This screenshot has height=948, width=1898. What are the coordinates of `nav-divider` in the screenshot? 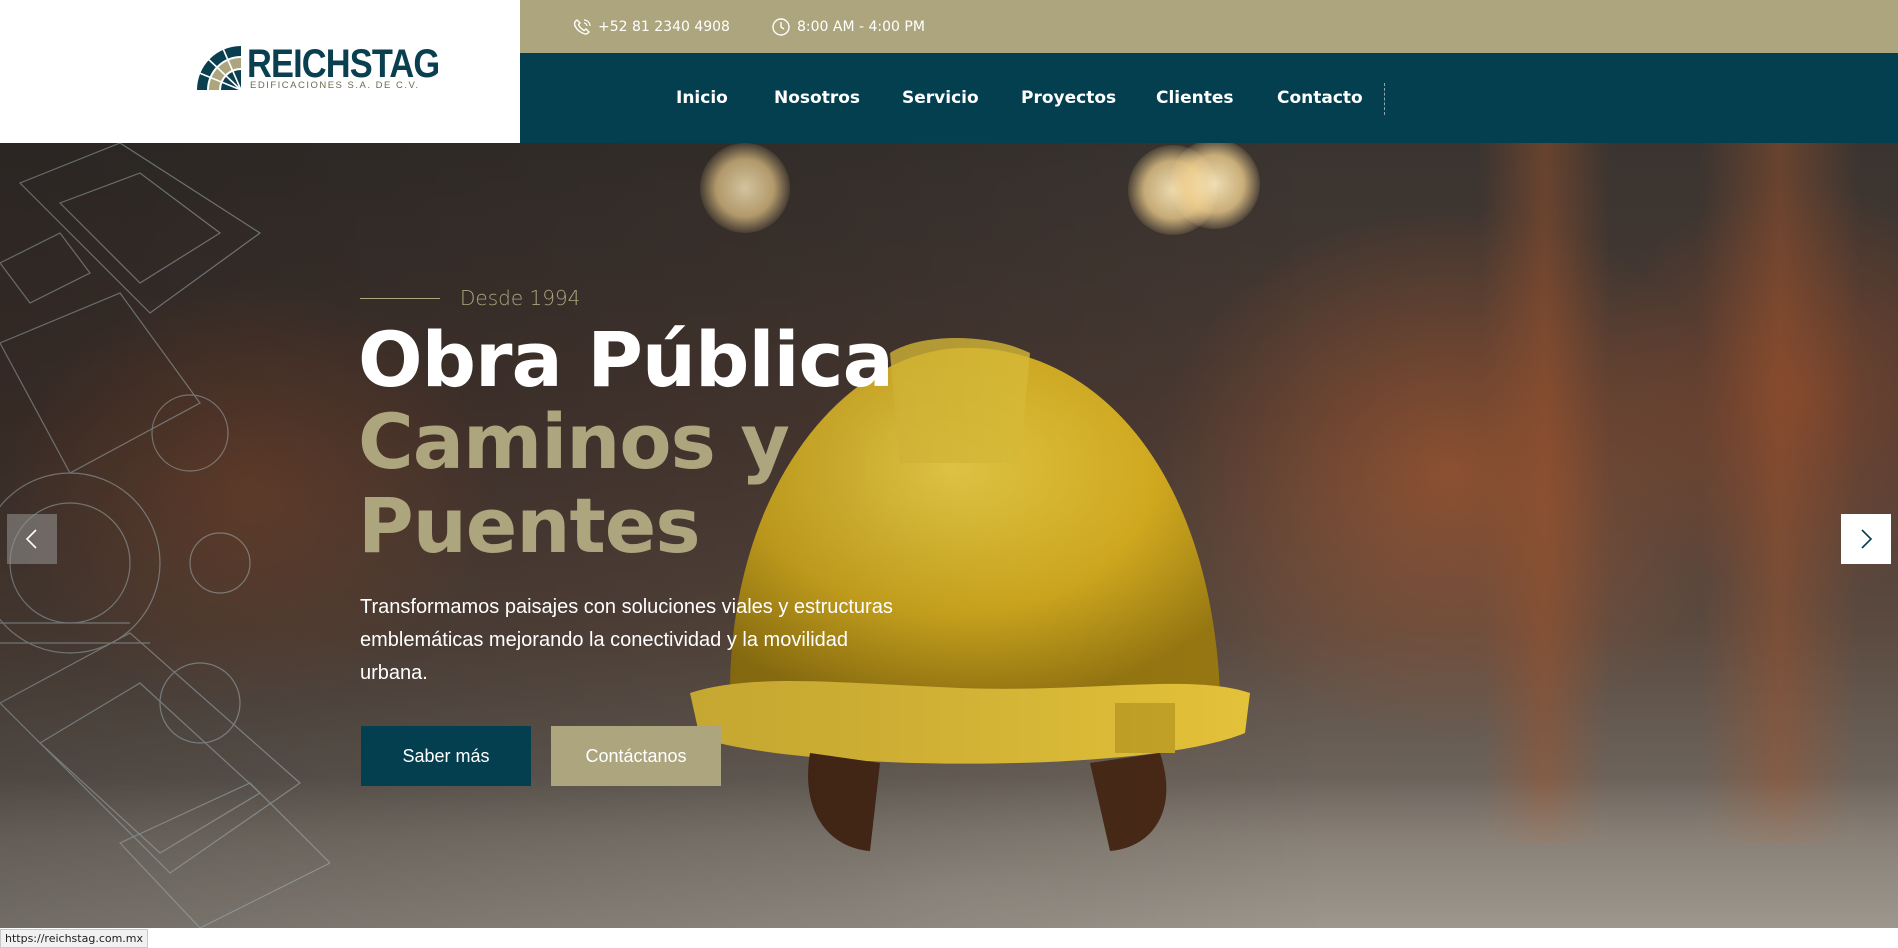 It's located at (1384, 99).